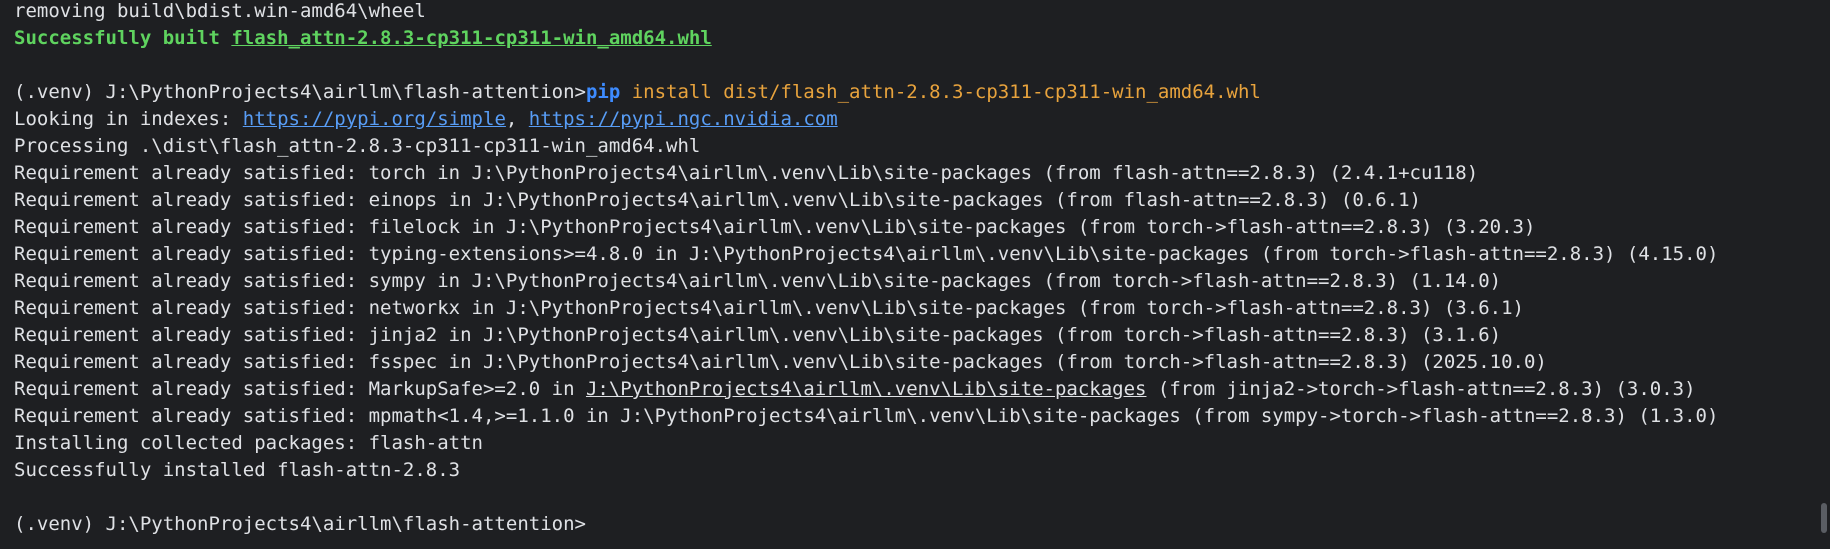  I want to click on indexes-prefix: Looking in indexes:, so click(128, 119).